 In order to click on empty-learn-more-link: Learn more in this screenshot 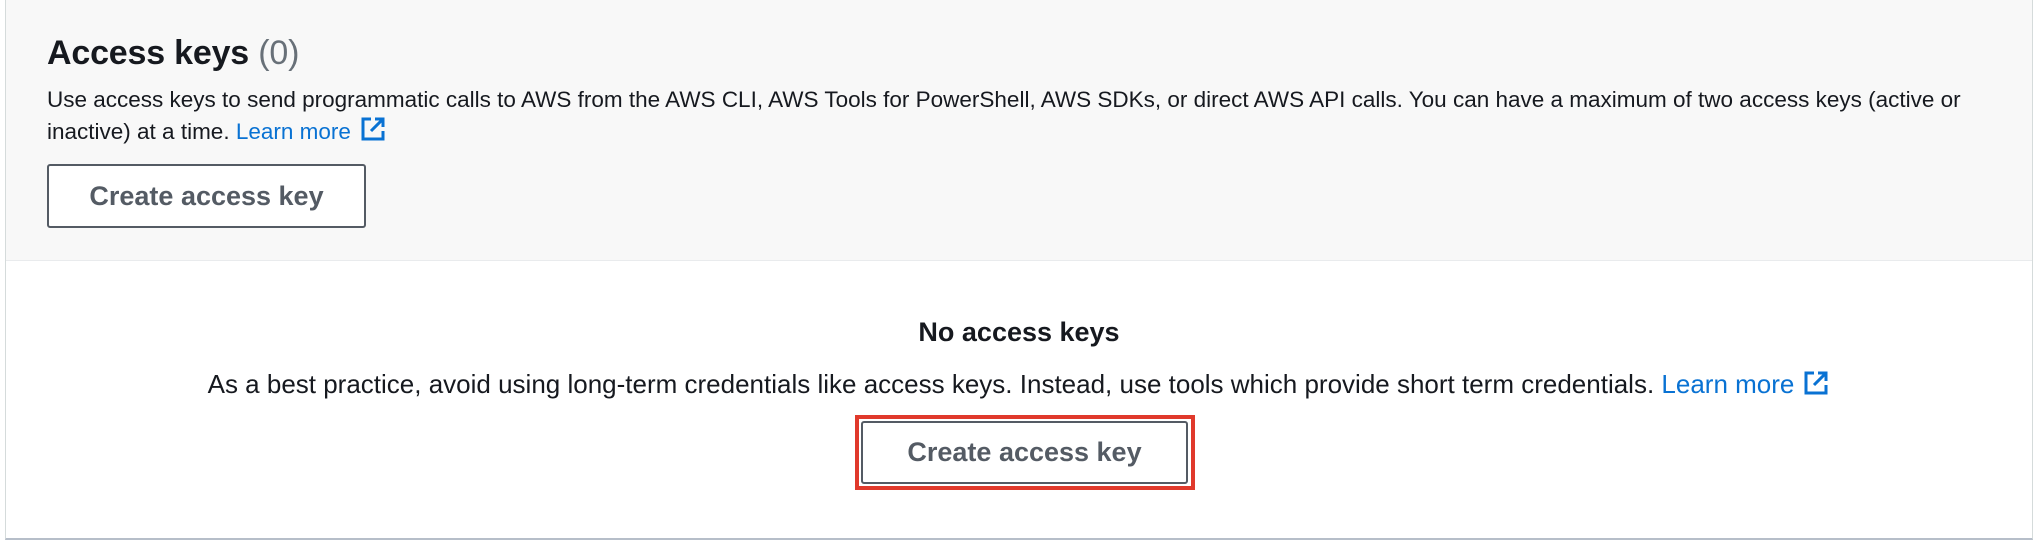, I will do `click(1745, 384)`.